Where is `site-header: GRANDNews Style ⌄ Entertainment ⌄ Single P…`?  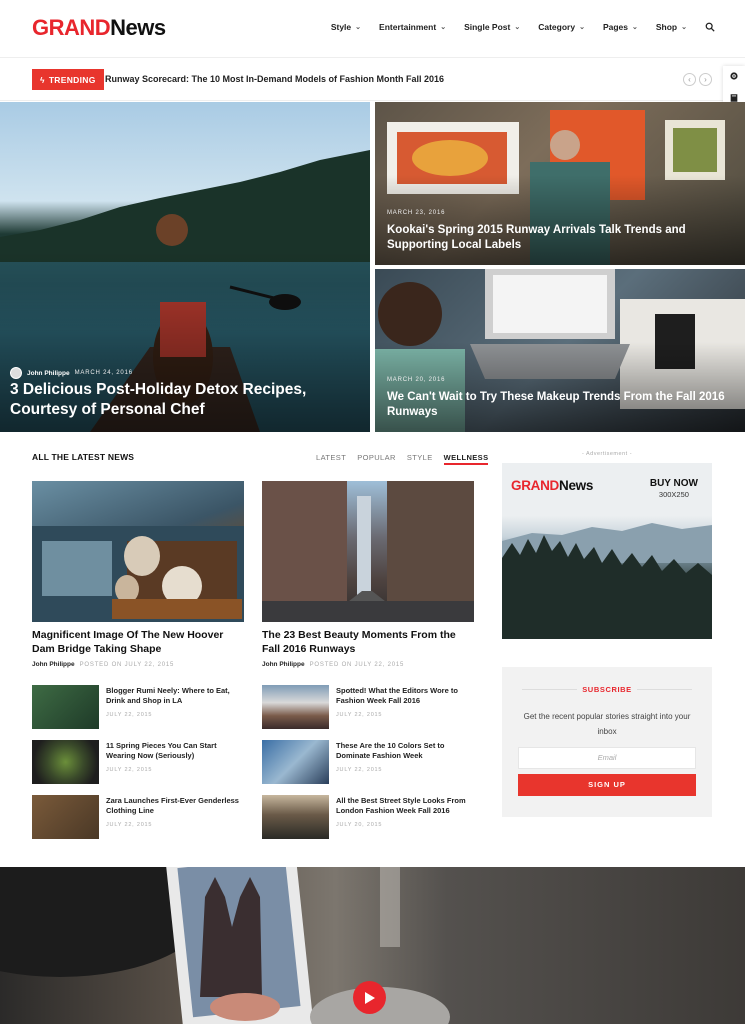 site-header: GRANDNews Style ⌄ Entertainment ⌄ Single P… is located at coordinates (372, 29).